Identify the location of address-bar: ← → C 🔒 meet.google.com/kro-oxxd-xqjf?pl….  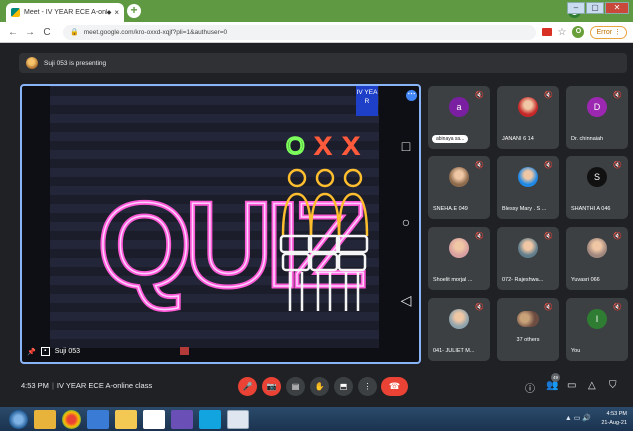
(316, 32).